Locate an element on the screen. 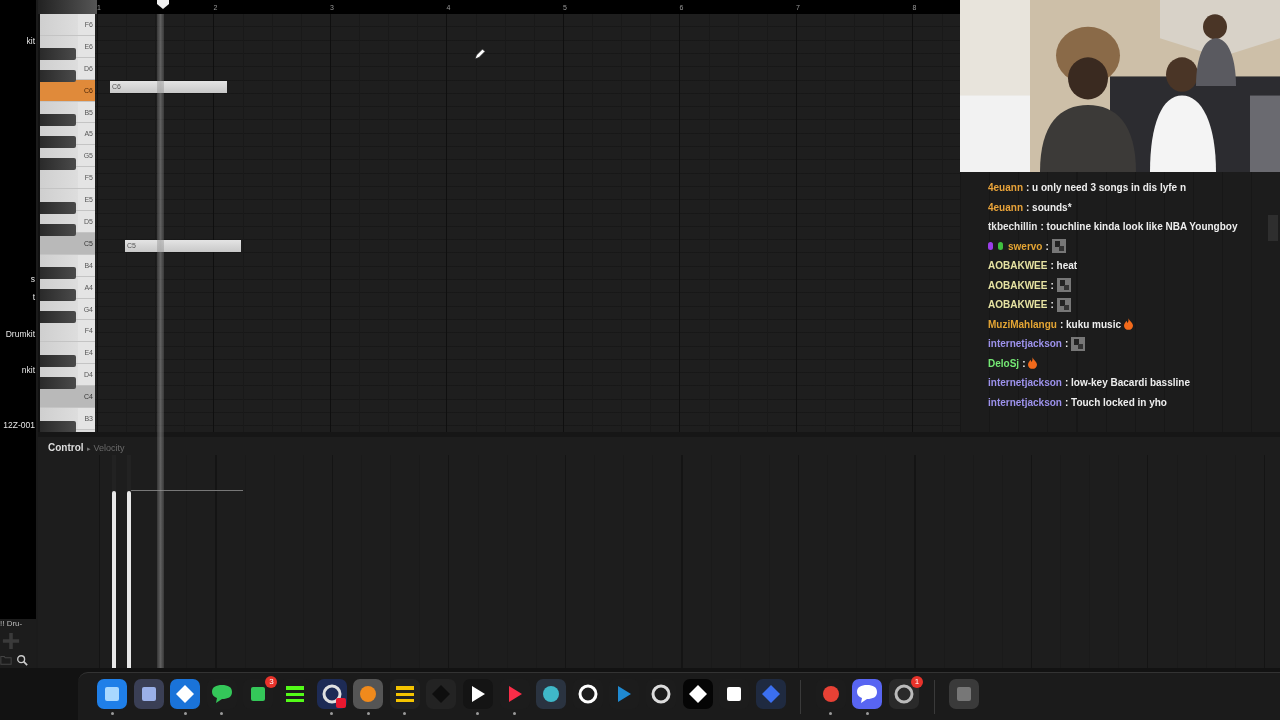 This screenshot has width=1280, height=720. chat-message: : Touch locked in yho is located at coordinates (1115, 402).